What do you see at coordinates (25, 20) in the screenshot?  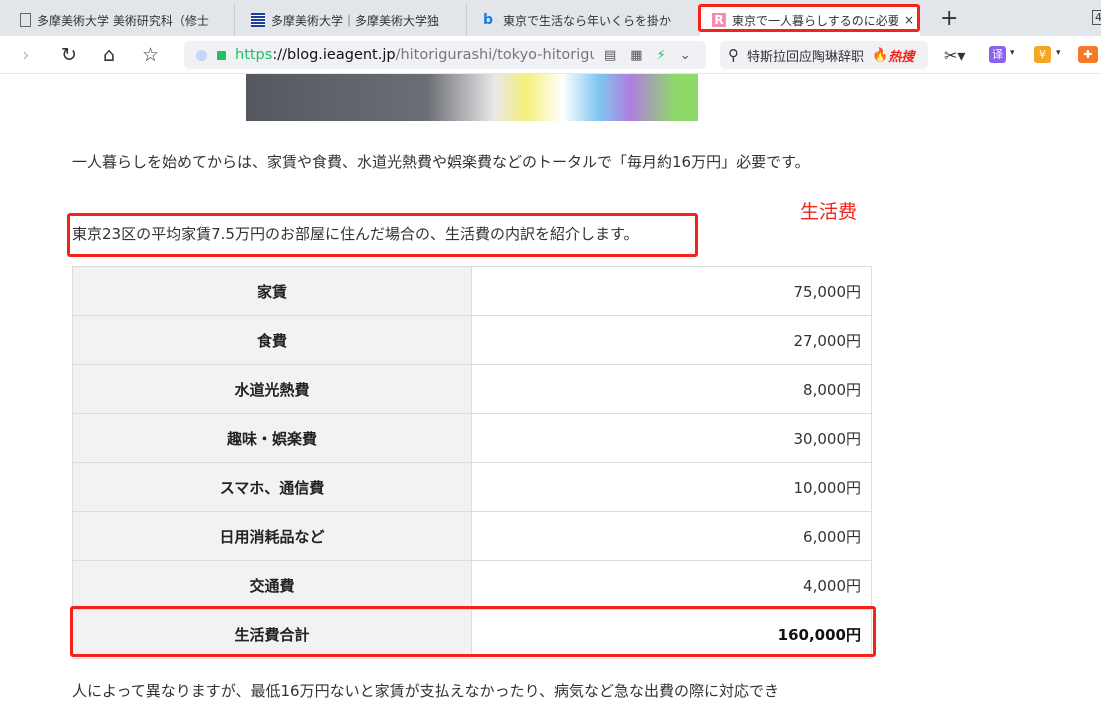 I see `page-icon` at bounding box center [25, 20].